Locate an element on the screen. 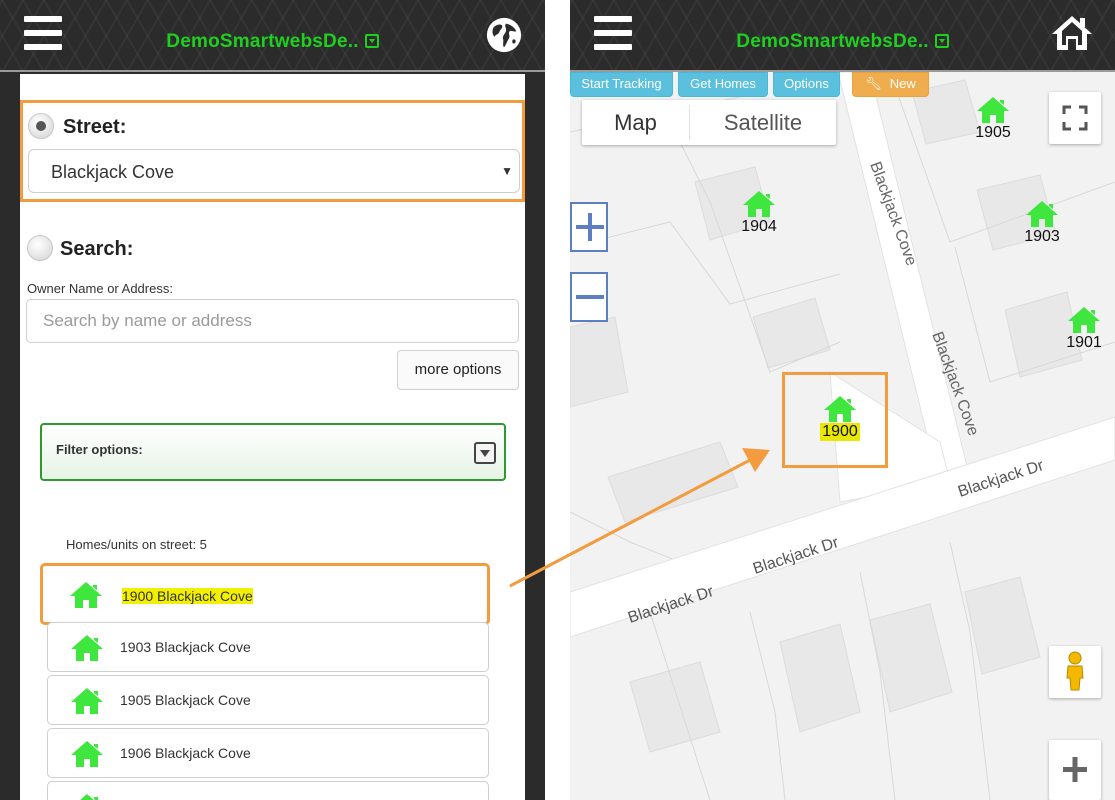 This screenshot has width=1115, height=800. more-options-button: more options is located at coordinates (458, 370).